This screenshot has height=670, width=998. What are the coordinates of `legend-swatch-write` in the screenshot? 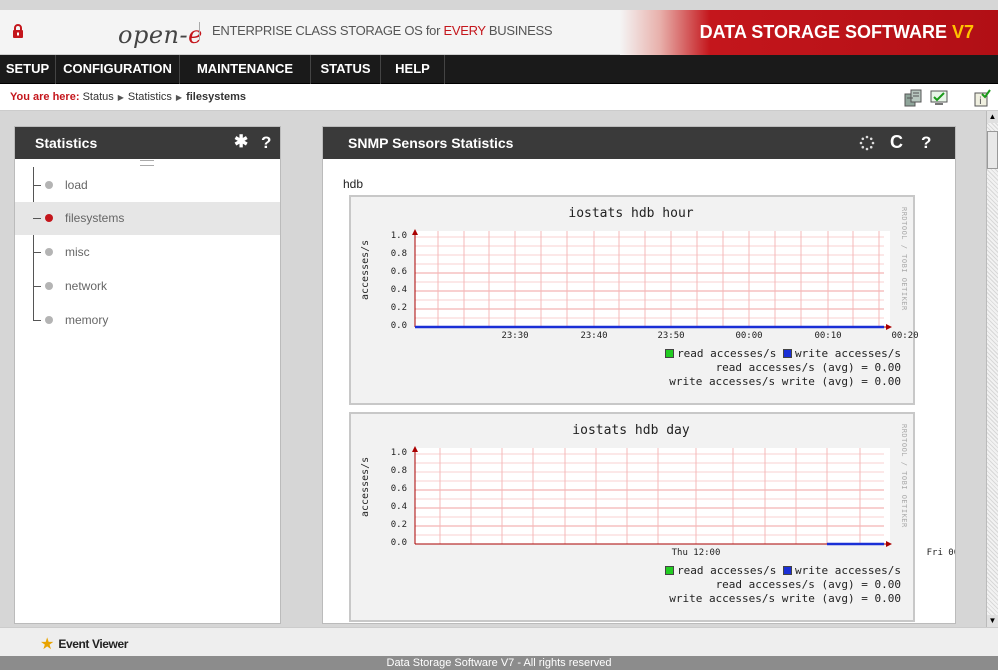 It's located at (788, 570).